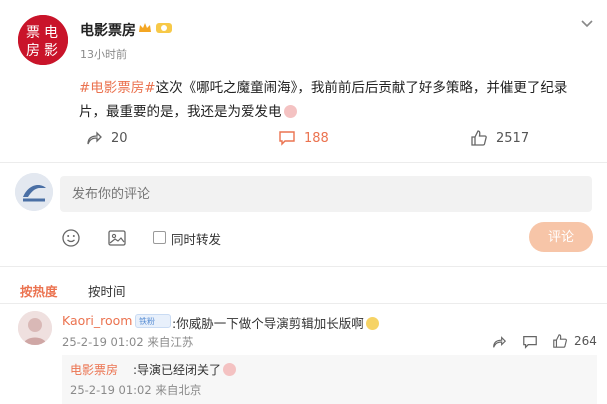 The width and height of the screenshot is (607, 404). I want to click on current-user-avatar, so click(34, 192).